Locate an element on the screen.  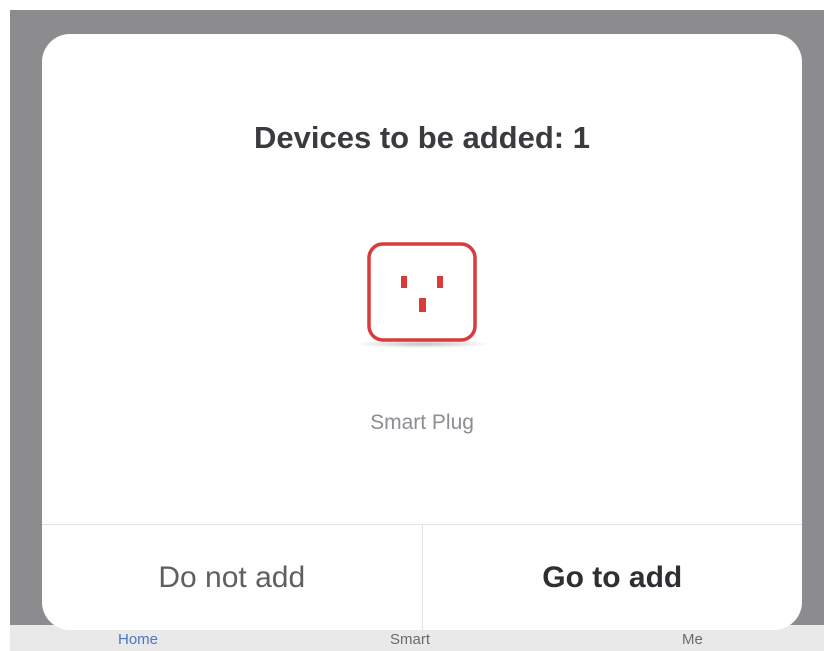
do-not-add-button: Do not add is located at coordinates (232, 577).